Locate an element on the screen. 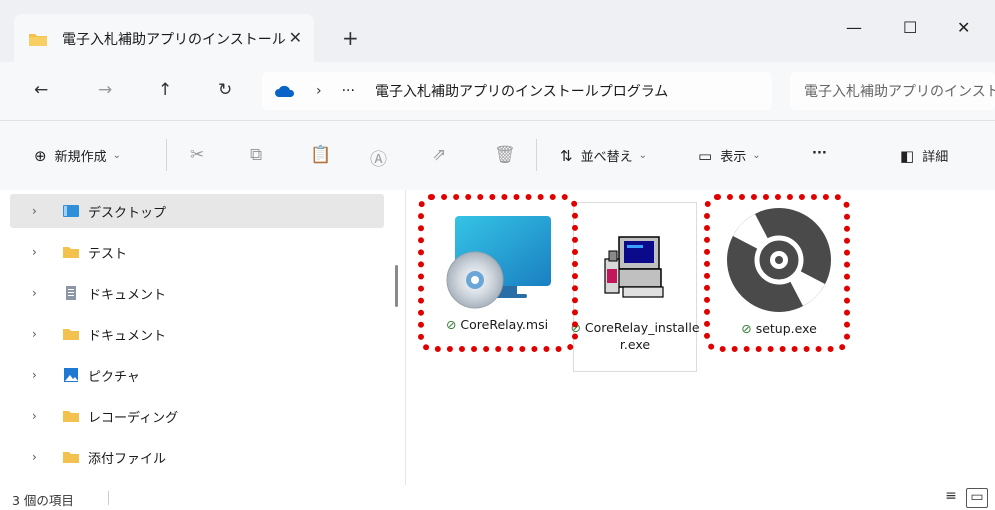  refresh-icon: ↻ is located at coordinates (225, 90).